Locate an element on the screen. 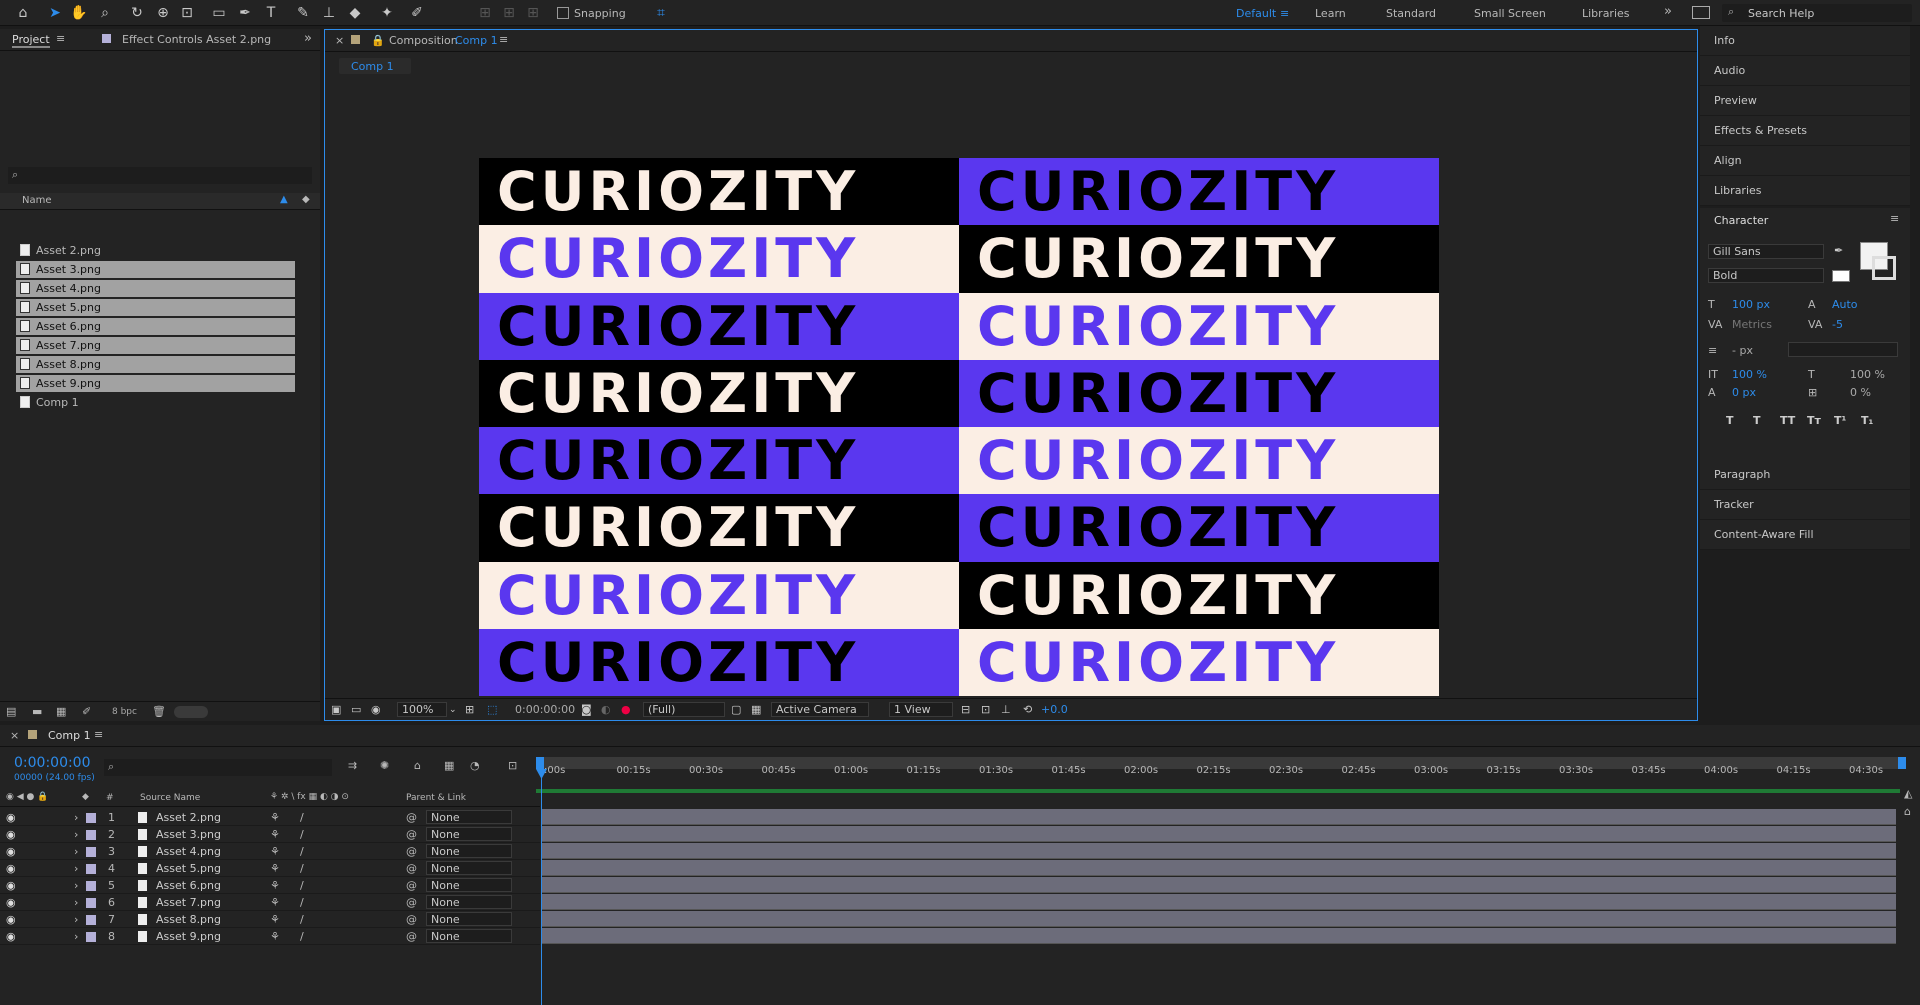 This screenshot has height=1005, width=1920. more-workspaces-icon: » is located at coordinates (1668, 11).